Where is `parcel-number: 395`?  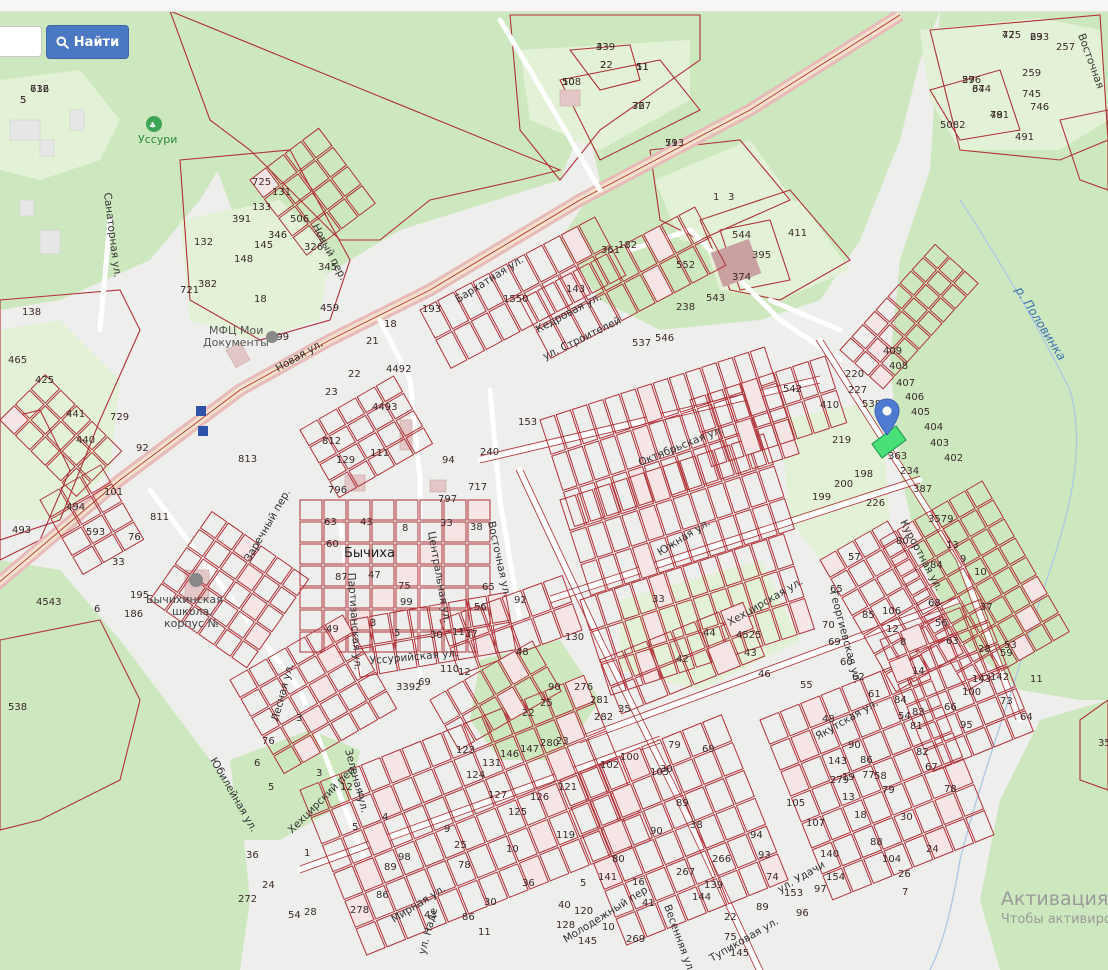
parcel-number: 395 is located at coordinates (761, 255).